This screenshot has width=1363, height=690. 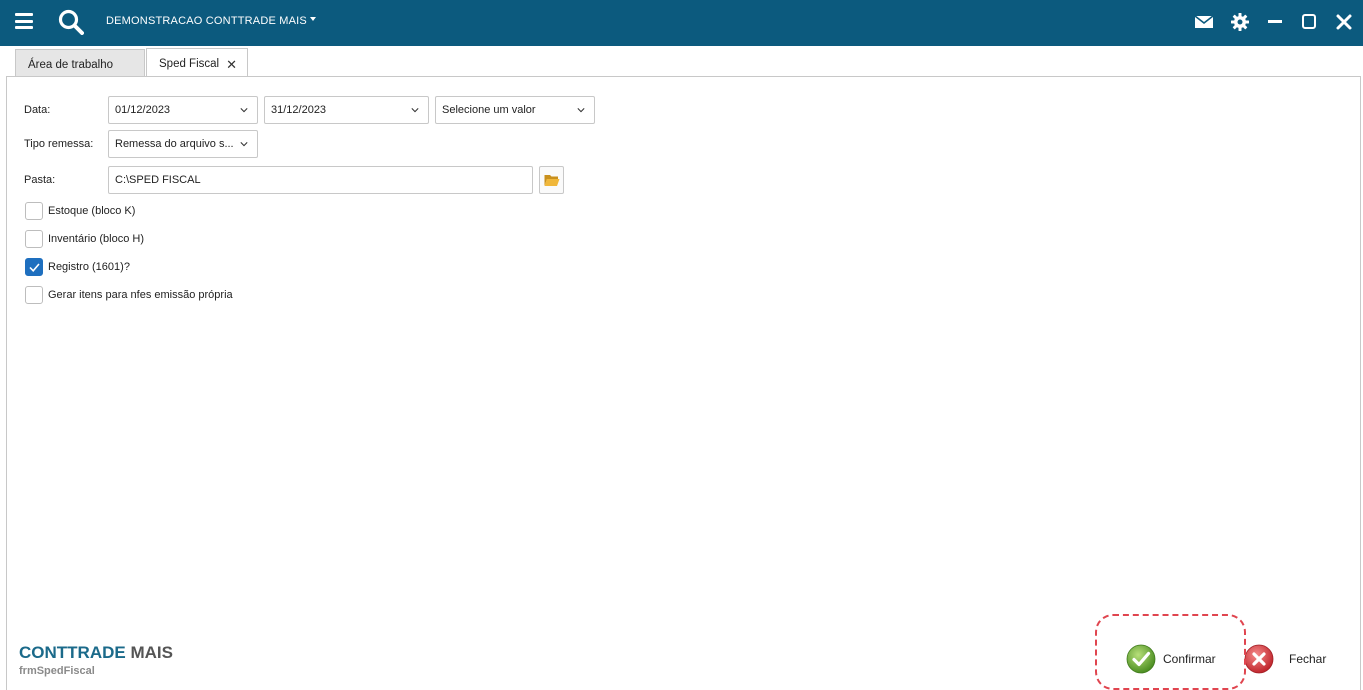 What do you see at coordinates (34, 239) in the screenshot?
I see `inventario-checkbox` at bounding box center [34, 239].